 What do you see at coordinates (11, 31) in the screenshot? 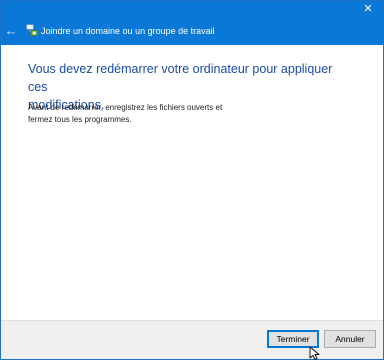
I see `back-arrow-icon: ←` at bounding box center [11, 31].